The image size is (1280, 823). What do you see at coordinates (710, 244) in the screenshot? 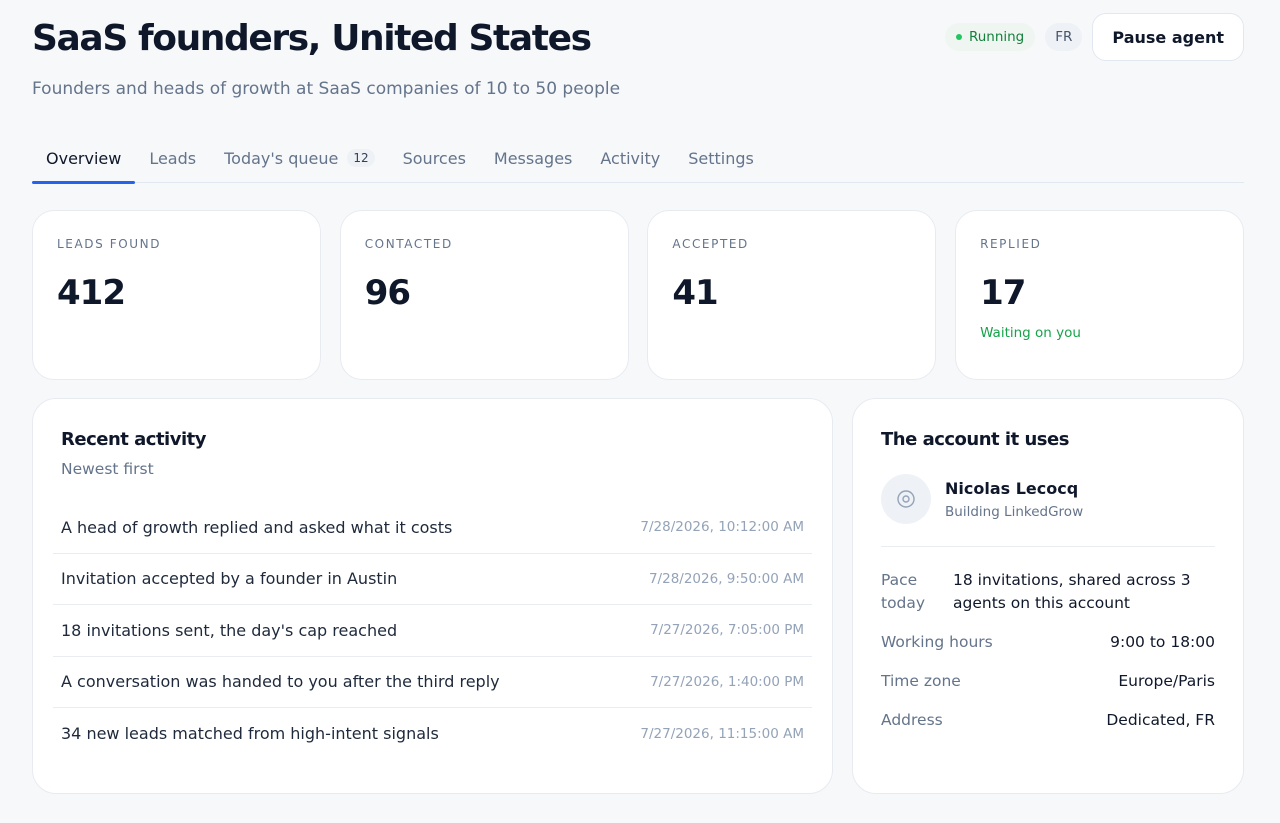
I see `stat-label: ACCEPTED` at bounding box center [710, 244].